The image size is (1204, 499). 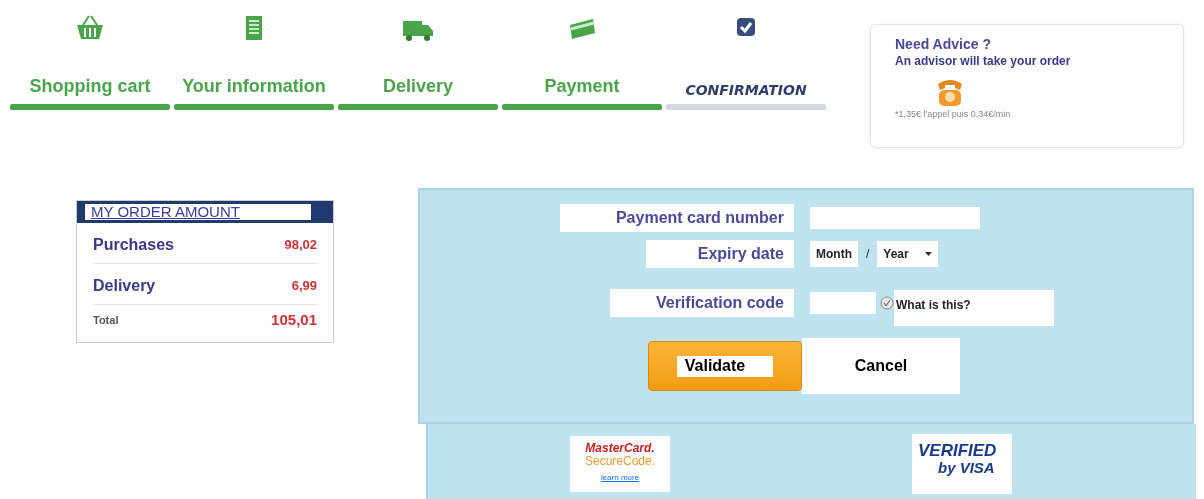 I want to click on order-title: MY ORDER AMOUNT, so click(x=198, y=212).